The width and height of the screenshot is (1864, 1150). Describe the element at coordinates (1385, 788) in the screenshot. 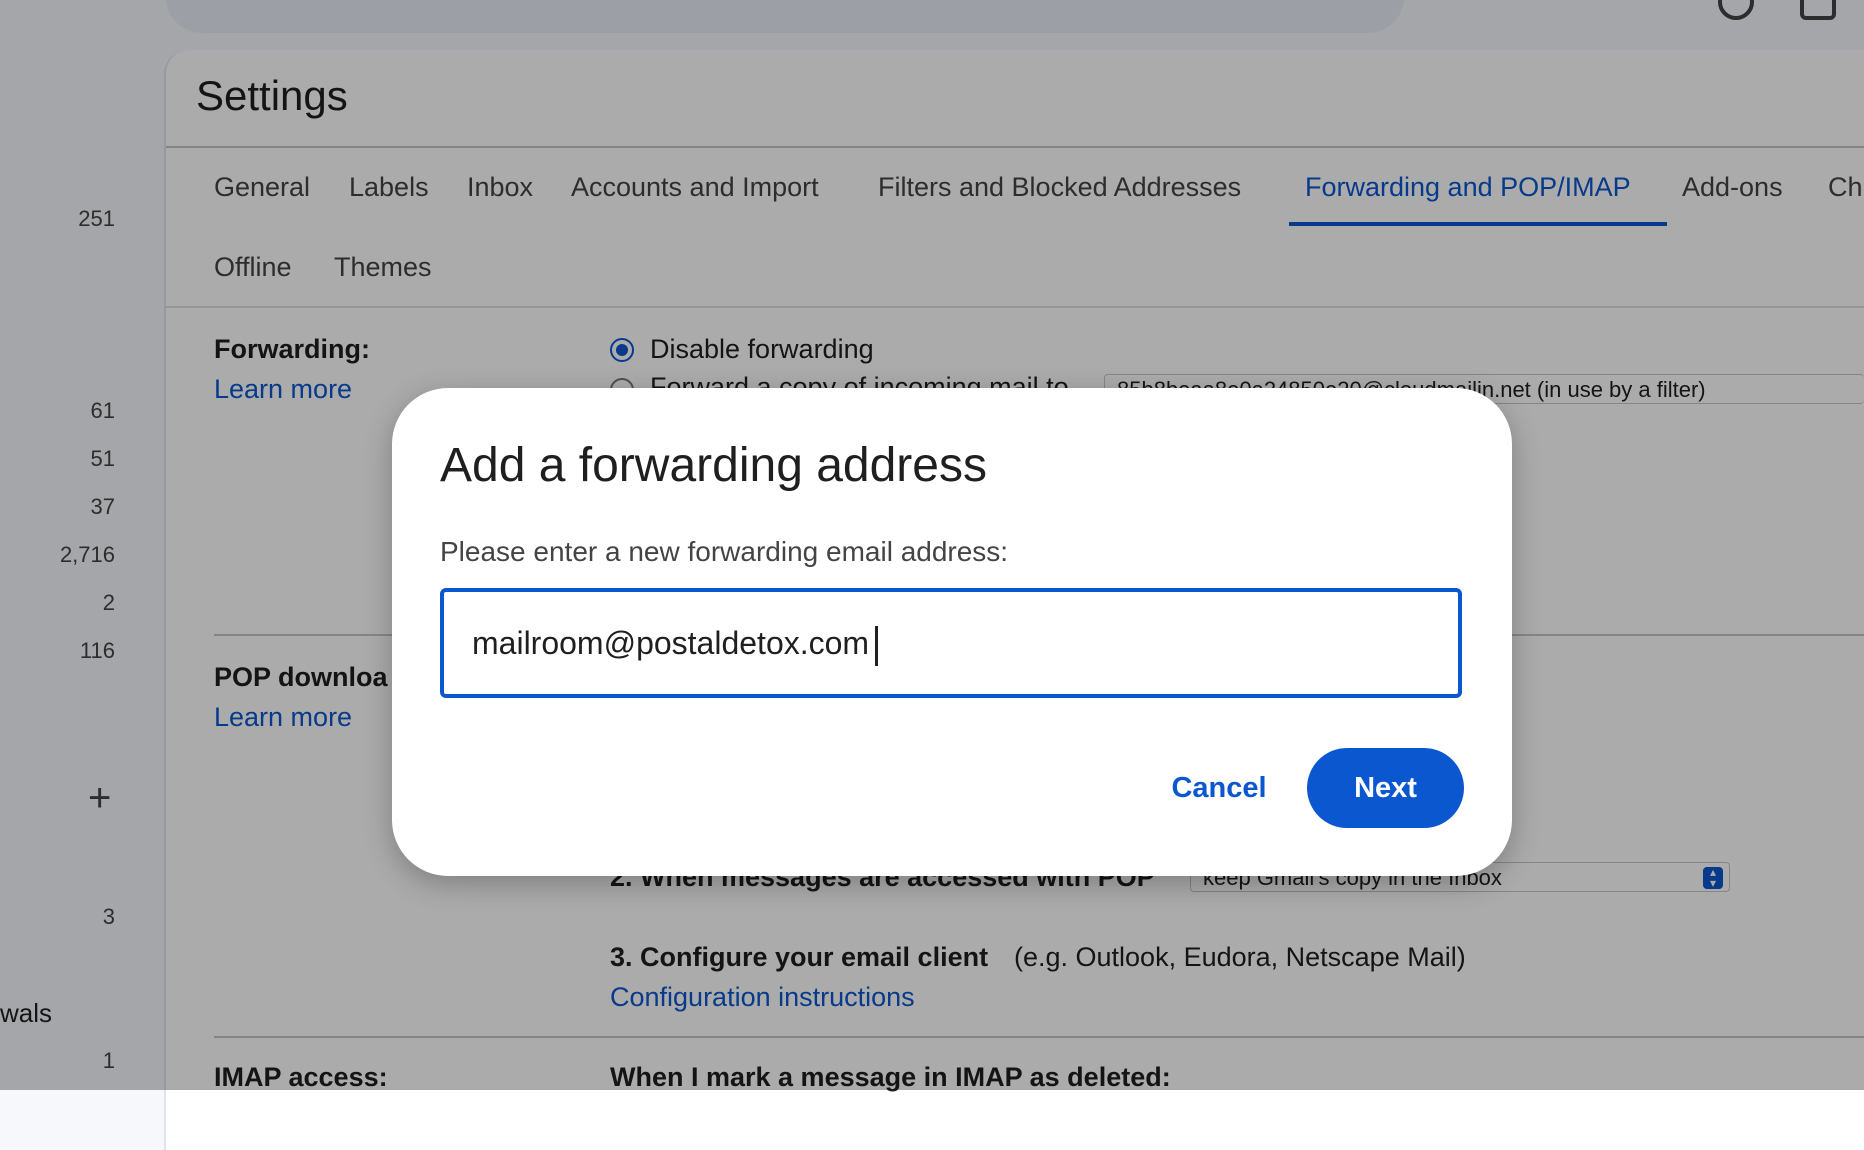

I see `next-button: Next` at that location.